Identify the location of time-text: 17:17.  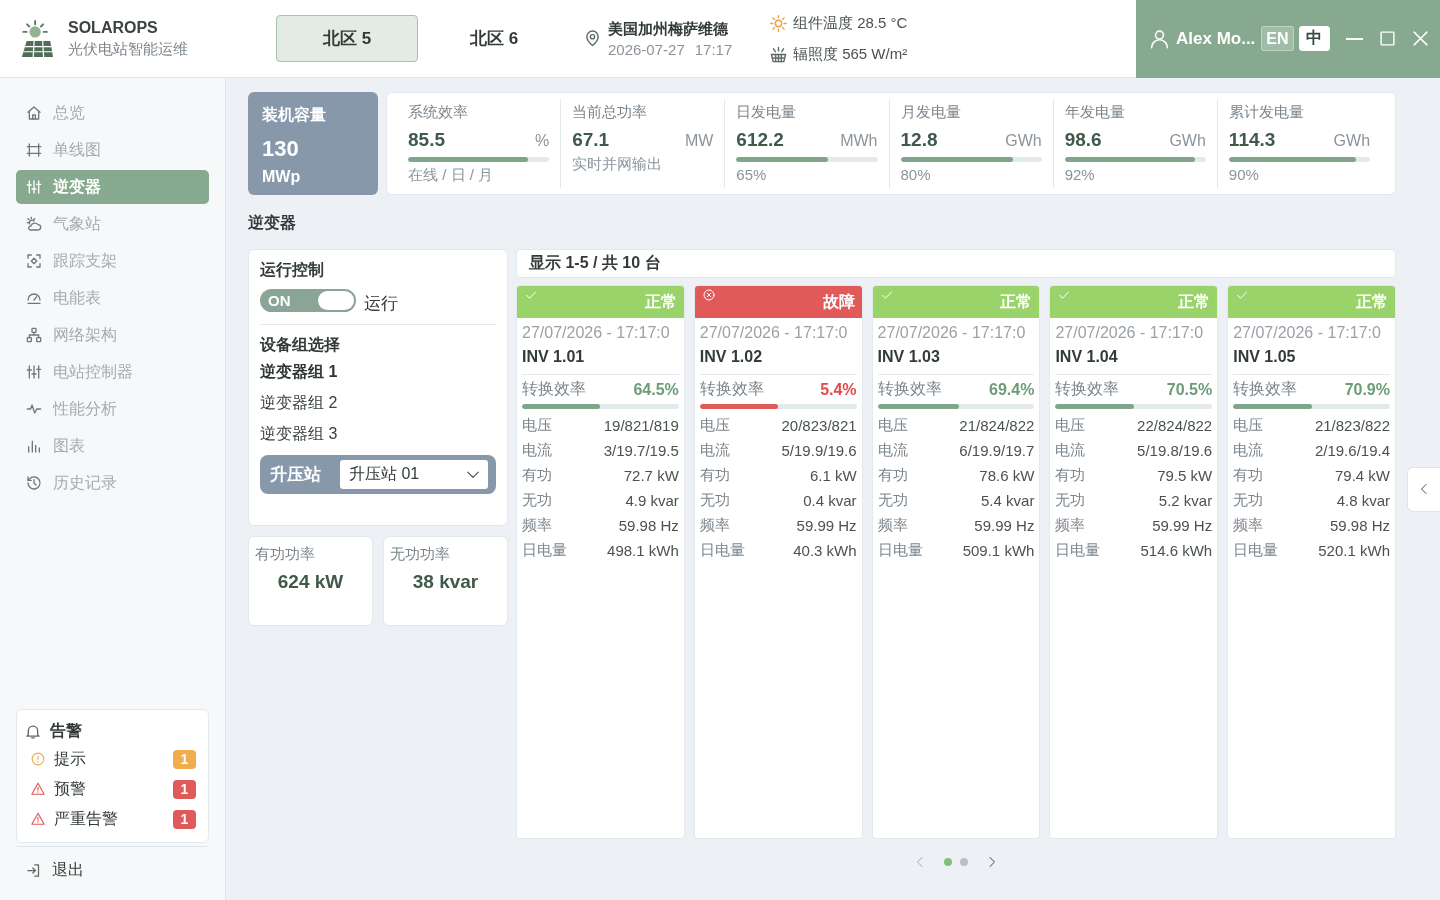
(713, 49).